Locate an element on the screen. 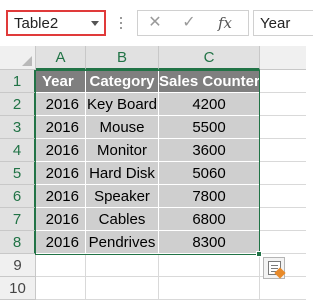  row-header-7: 7 is located at coordinates (18, 219).